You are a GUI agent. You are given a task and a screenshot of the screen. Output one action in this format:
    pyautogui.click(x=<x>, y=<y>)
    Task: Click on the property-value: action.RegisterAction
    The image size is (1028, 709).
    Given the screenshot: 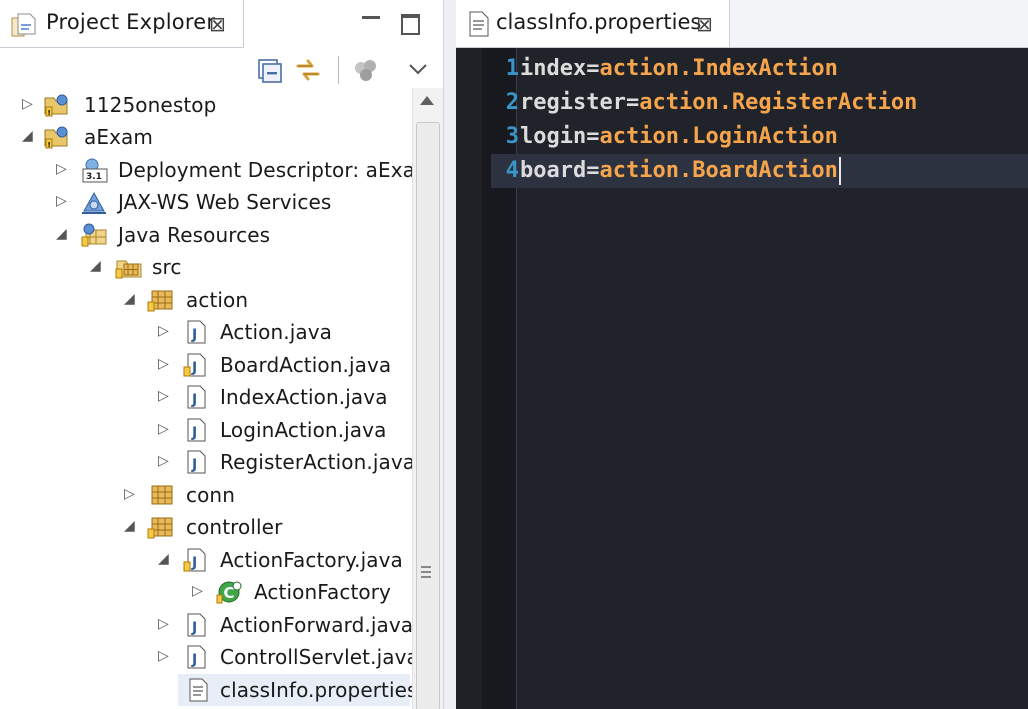 What is the action you would take?
    pyautogui.click(x=778, y=102)
    